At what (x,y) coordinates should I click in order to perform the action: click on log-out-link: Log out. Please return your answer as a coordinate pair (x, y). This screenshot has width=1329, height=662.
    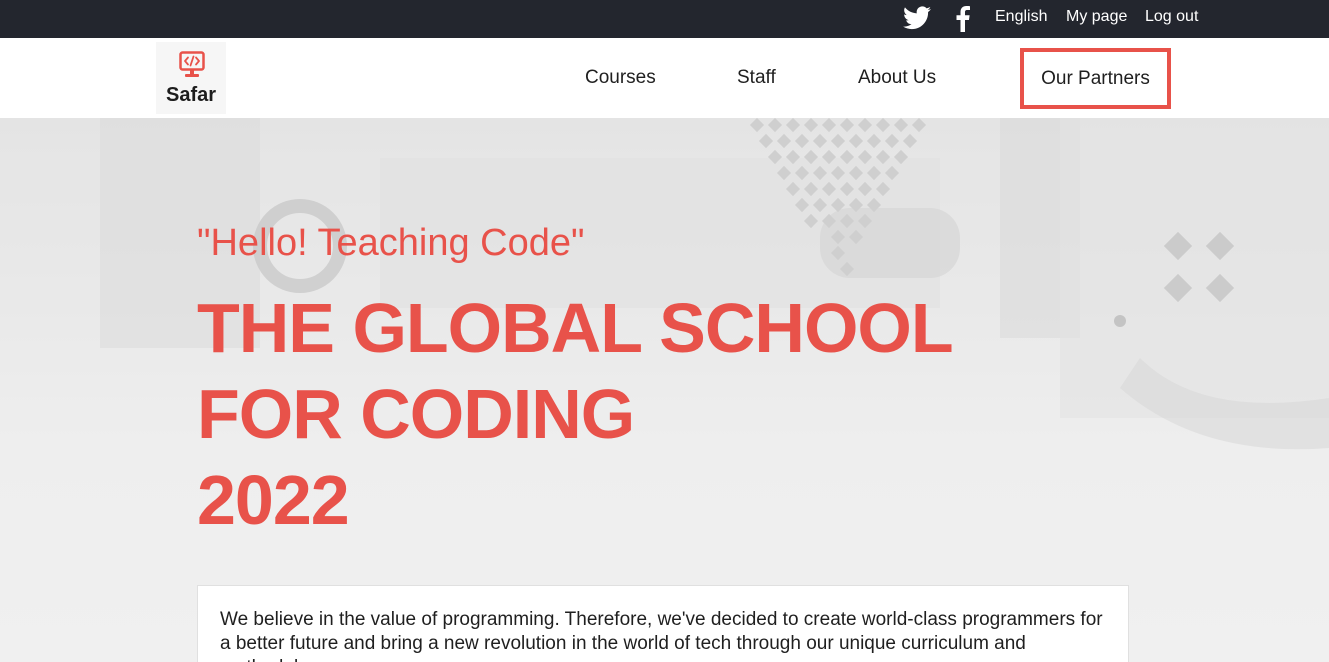
    Looking at the image, I should click on (1171, 17).